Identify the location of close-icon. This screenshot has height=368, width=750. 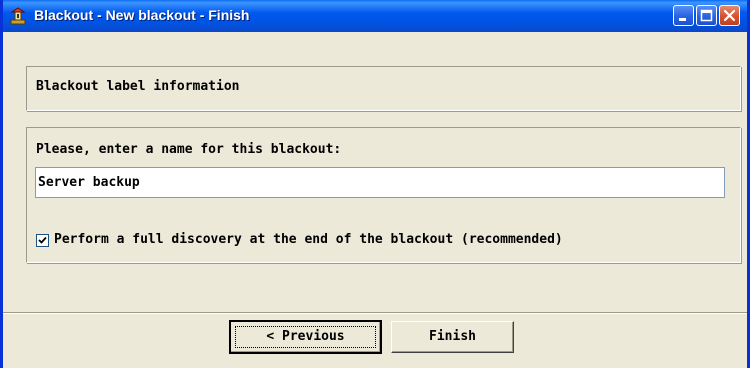
(729, 15).